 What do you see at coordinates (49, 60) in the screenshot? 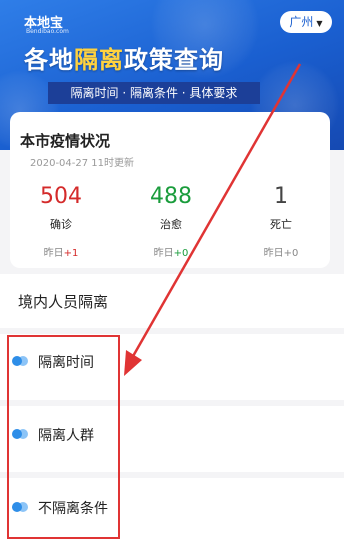
I see `title-prefix: 各地` at bounding box center [49, 60].